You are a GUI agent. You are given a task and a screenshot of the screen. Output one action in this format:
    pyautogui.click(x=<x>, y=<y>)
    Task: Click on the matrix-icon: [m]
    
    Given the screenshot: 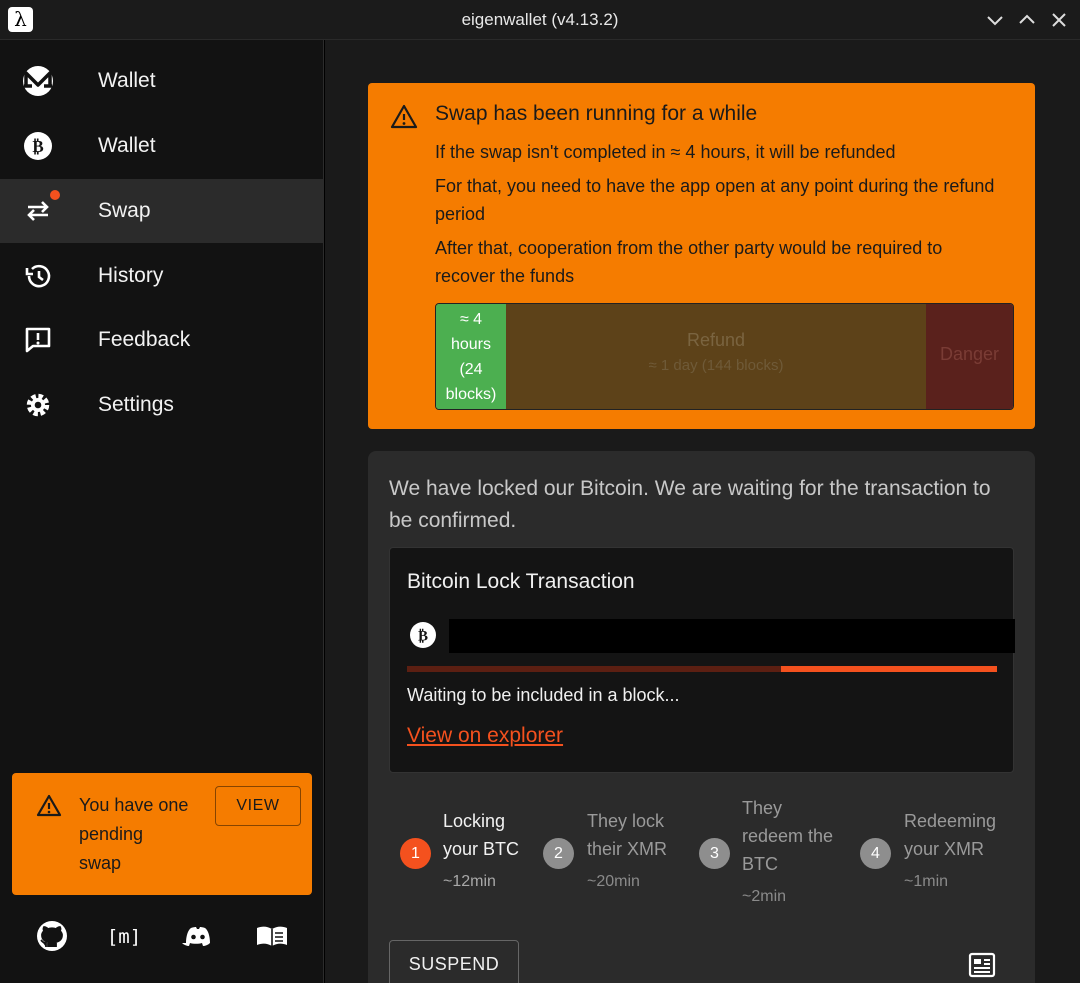 What is the action you would take?
    pyautogui.click(x=124, y=936)
    